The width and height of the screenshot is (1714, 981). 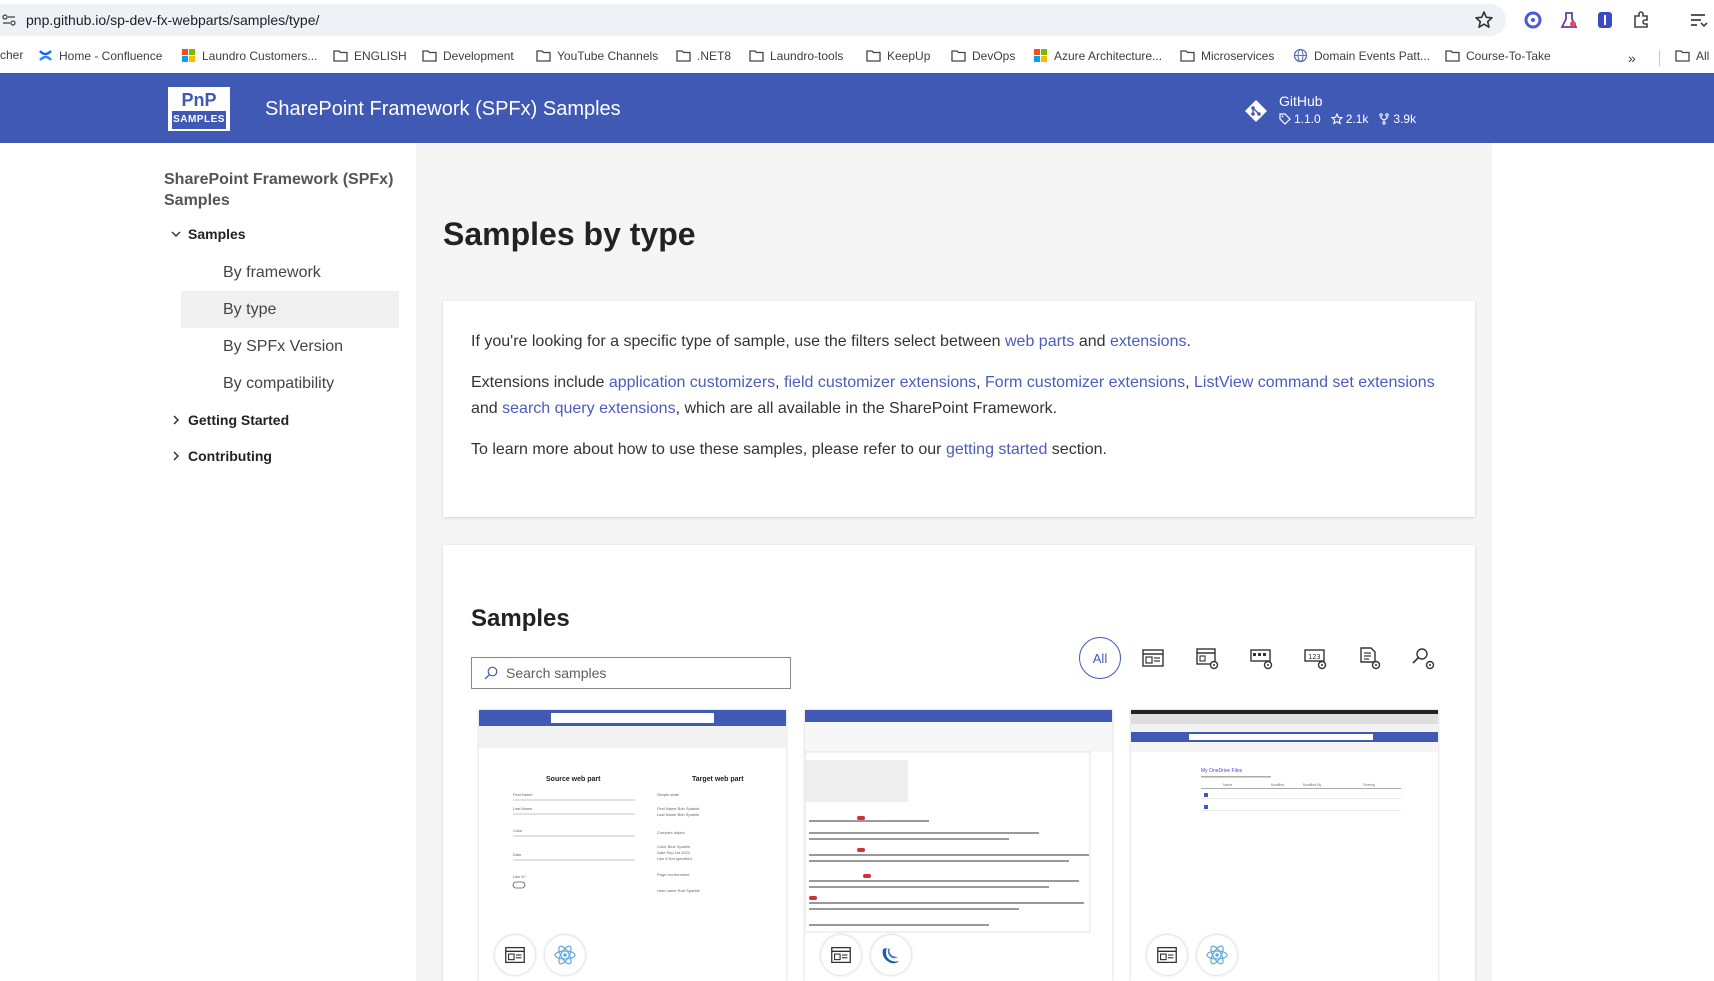 I want to click on filter-form-customizer-button, so click(x=1369, y=658).